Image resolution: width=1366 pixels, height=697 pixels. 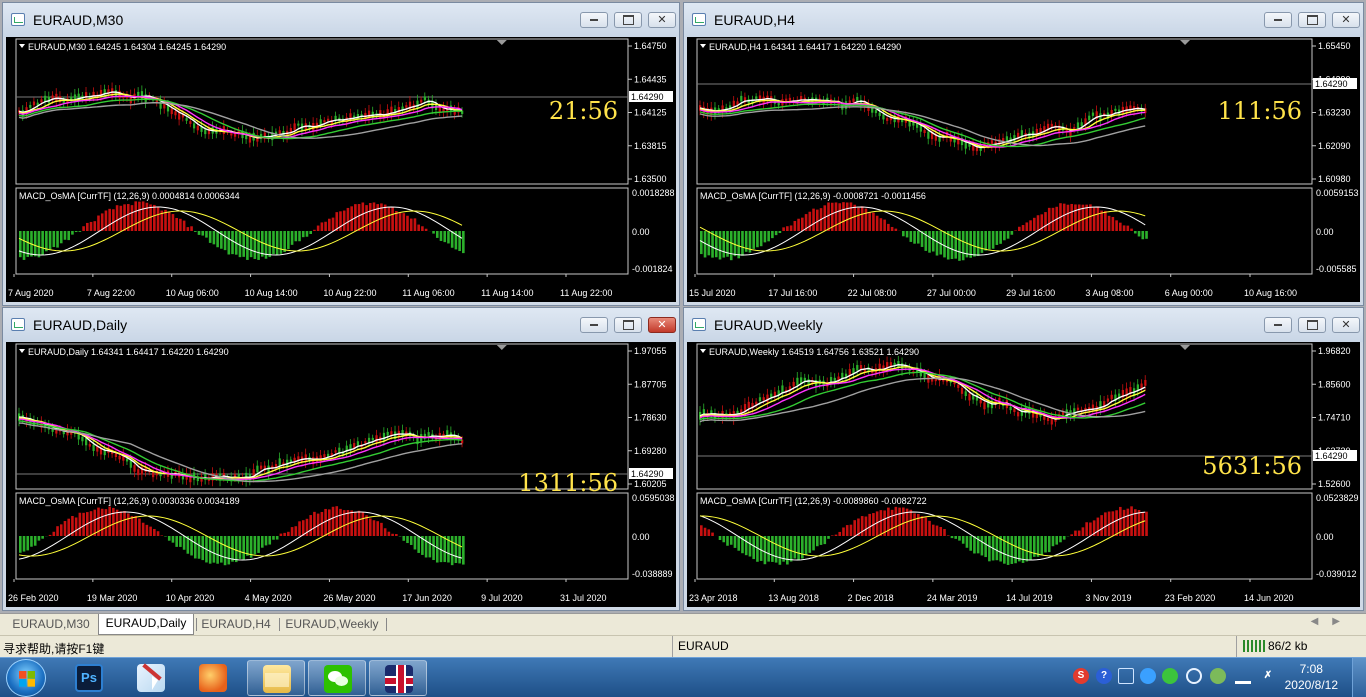 I want to click on sogou-input-icon: S, so click(x=1081, y=676).